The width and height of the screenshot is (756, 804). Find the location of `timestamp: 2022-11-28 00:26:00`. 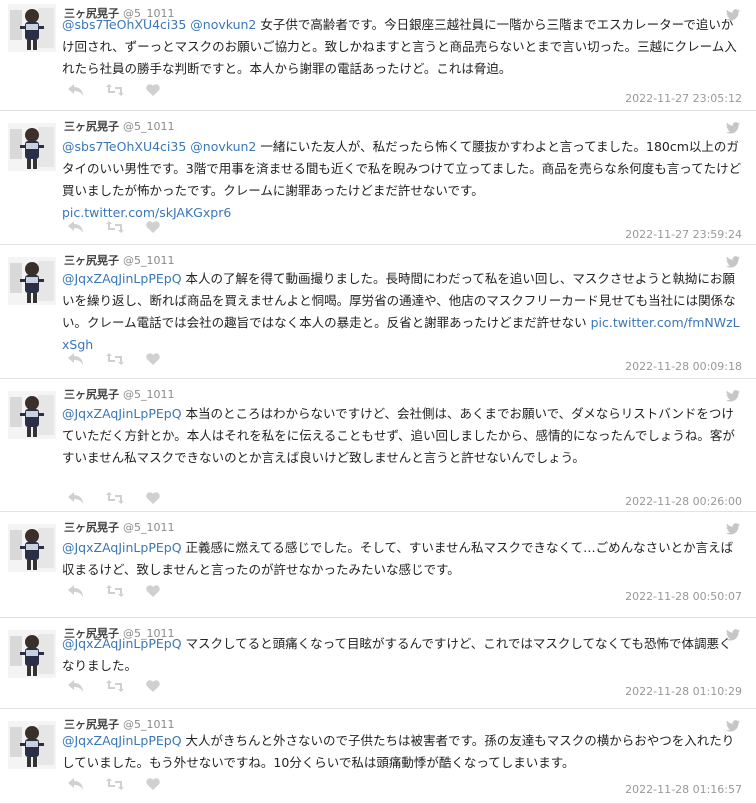

timestamp: 2022-11-28 00:26:00 is located at coordinates (683, 501).